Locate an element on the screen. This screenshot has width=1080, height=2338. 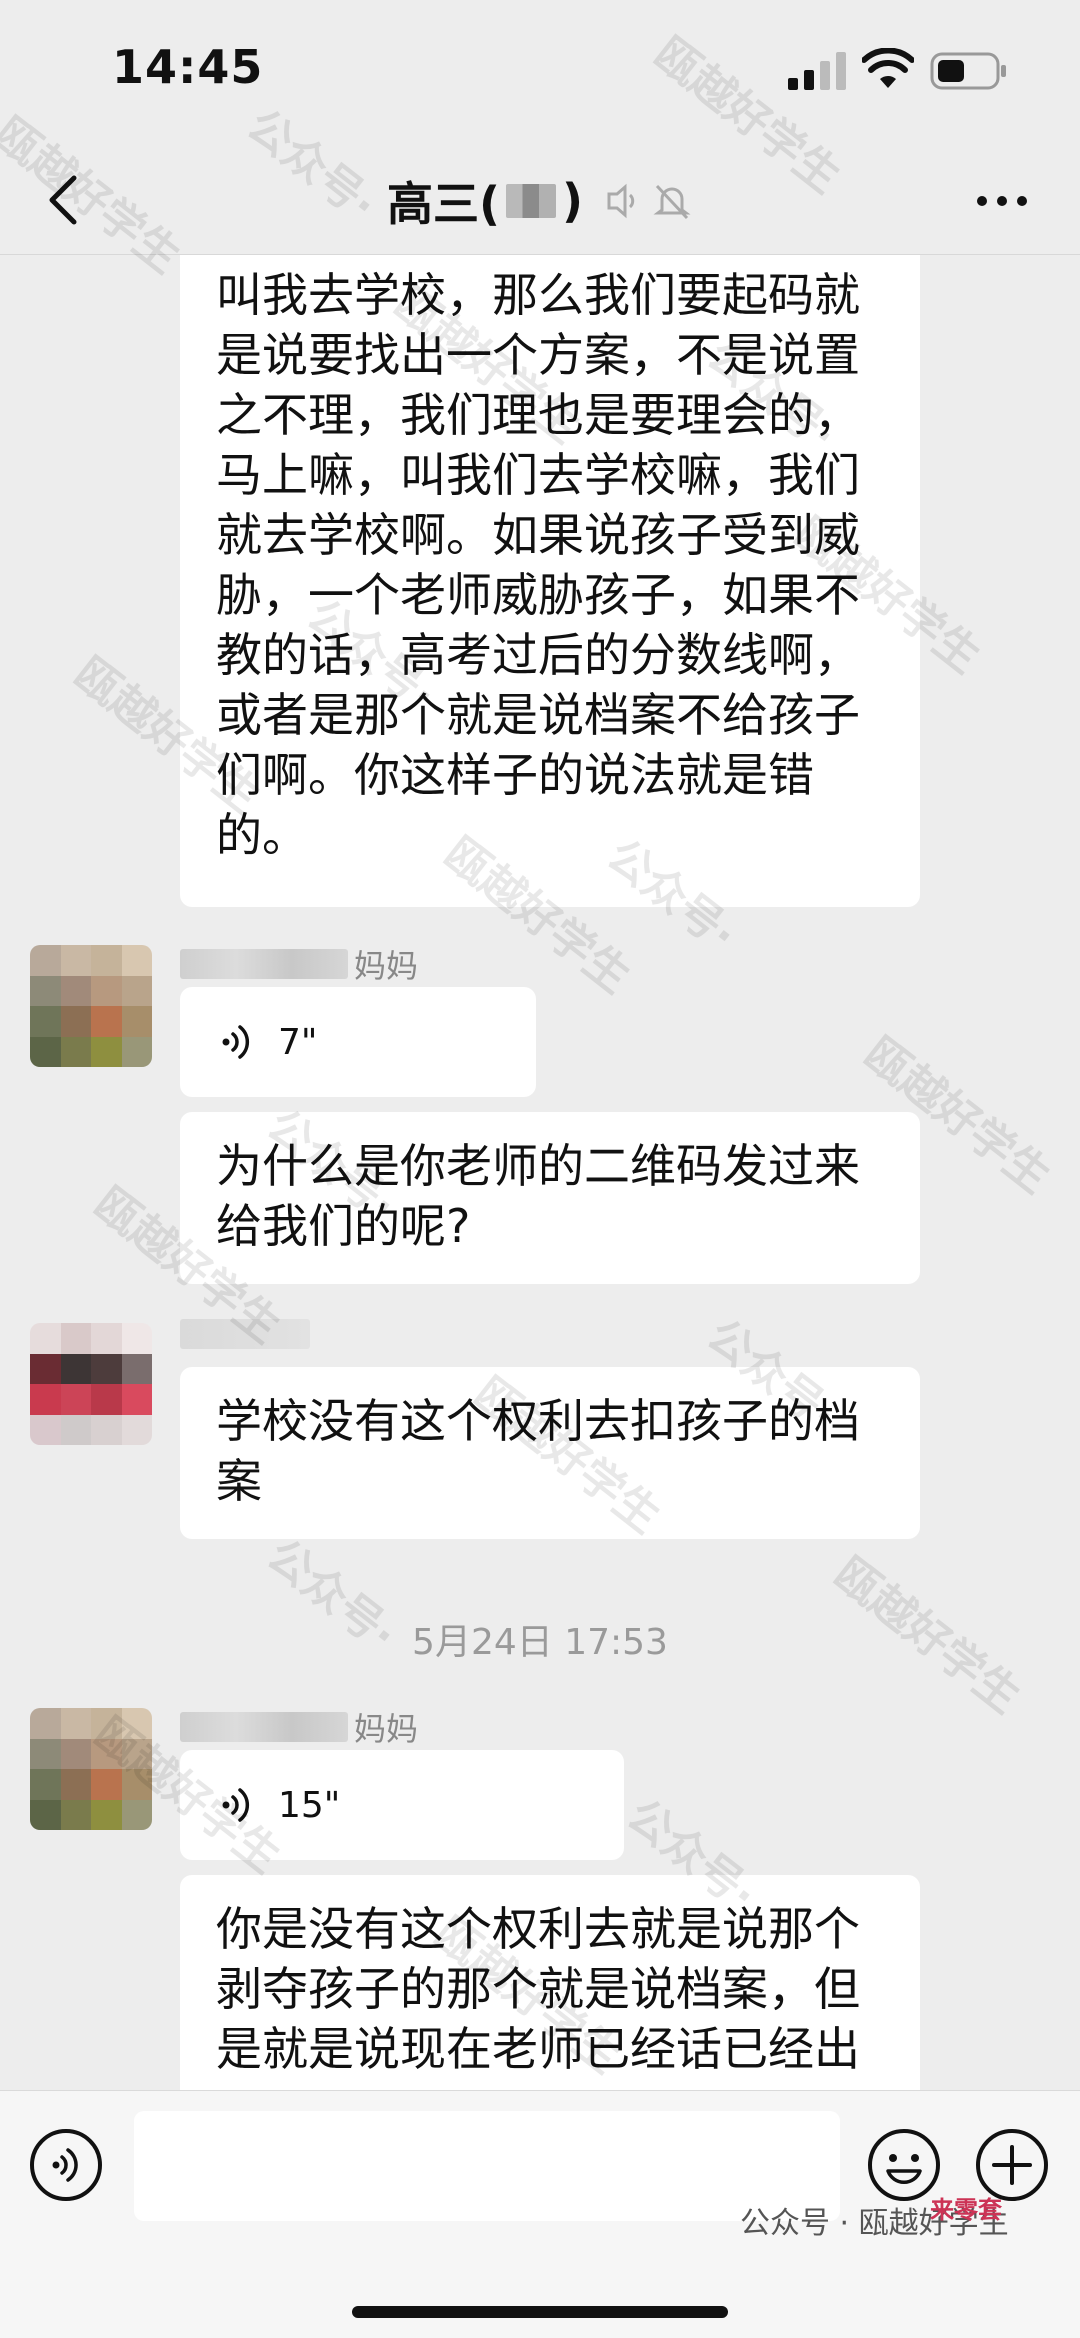
voice-duration: 7" is located at coordinates (298, 1042).